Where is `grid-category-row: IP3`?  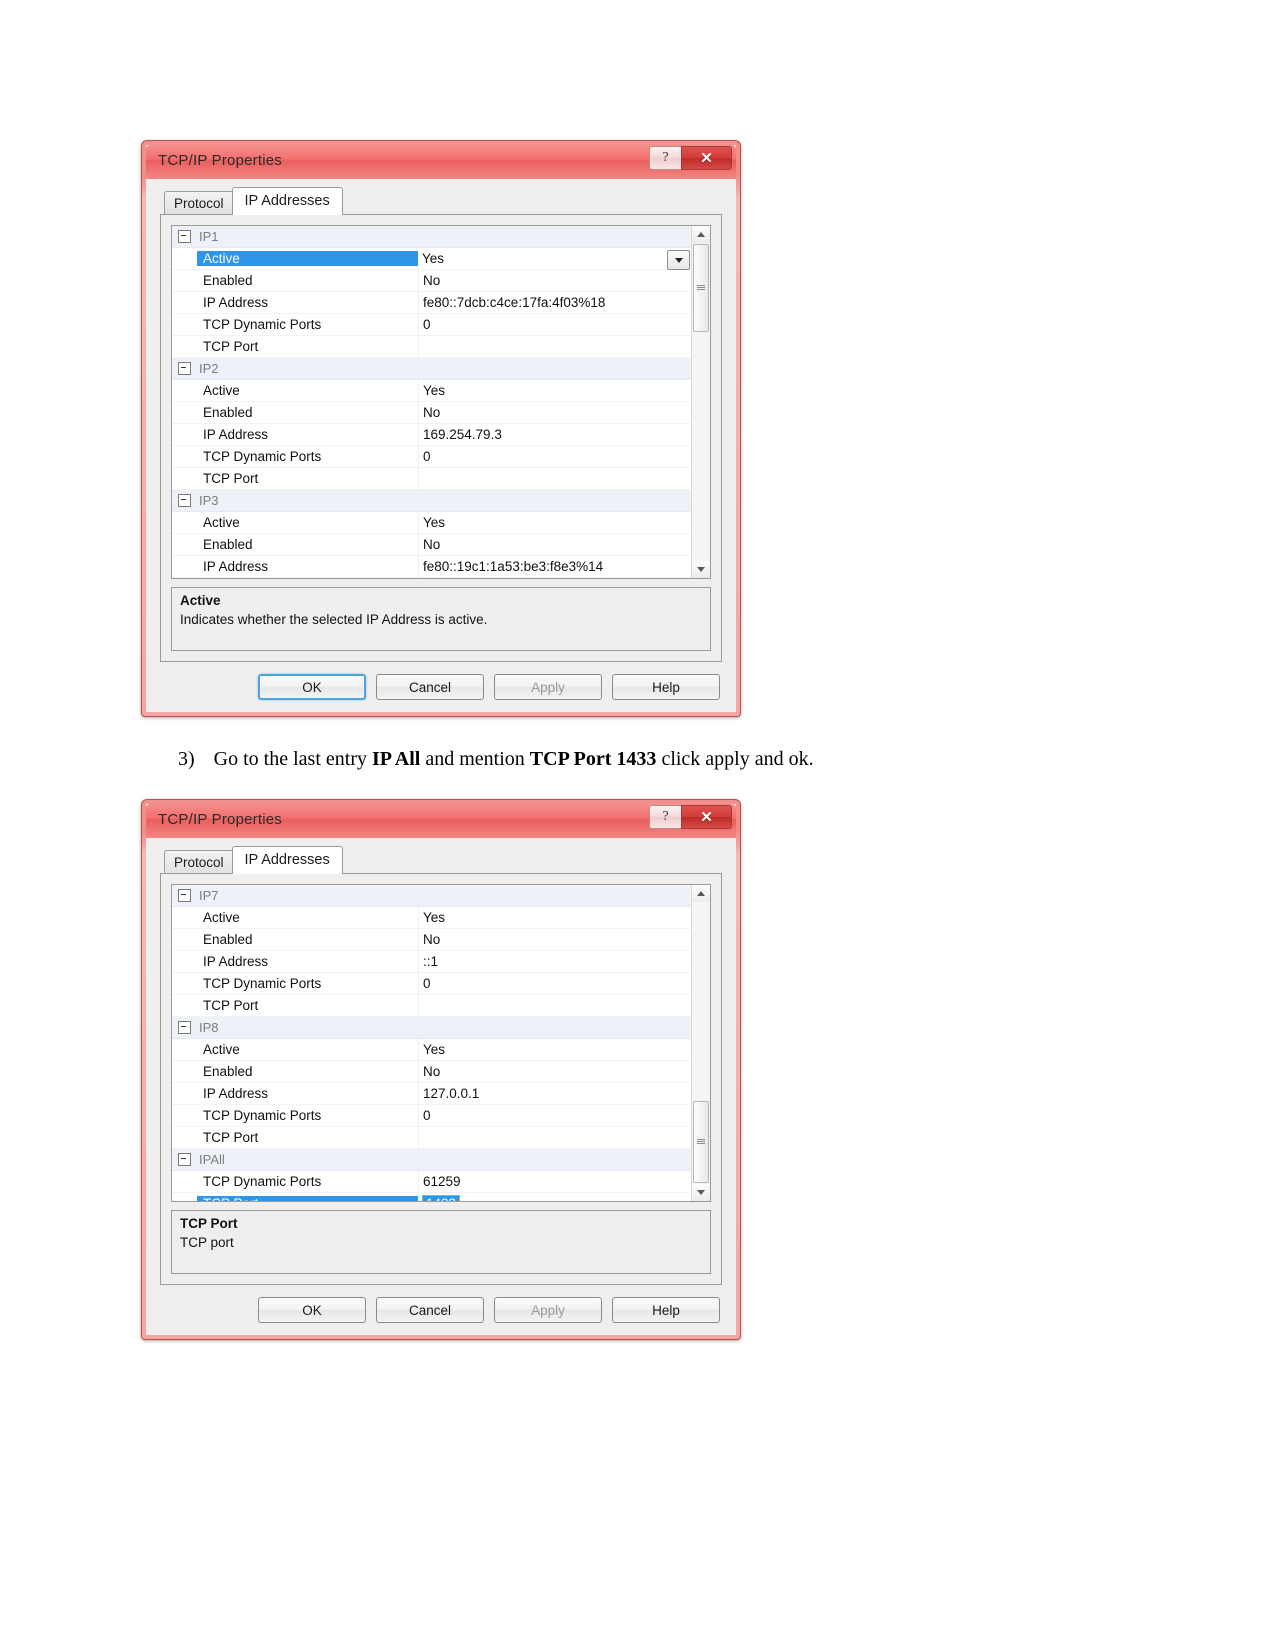
grid-category-row: IP3 is located at coordinates (432, 501).